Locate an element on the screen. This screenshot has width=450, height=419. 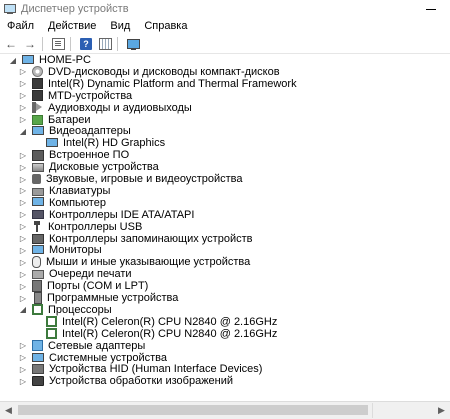
tree-category: ▷ Дисковые устройства is located at coordinates (88, 167).